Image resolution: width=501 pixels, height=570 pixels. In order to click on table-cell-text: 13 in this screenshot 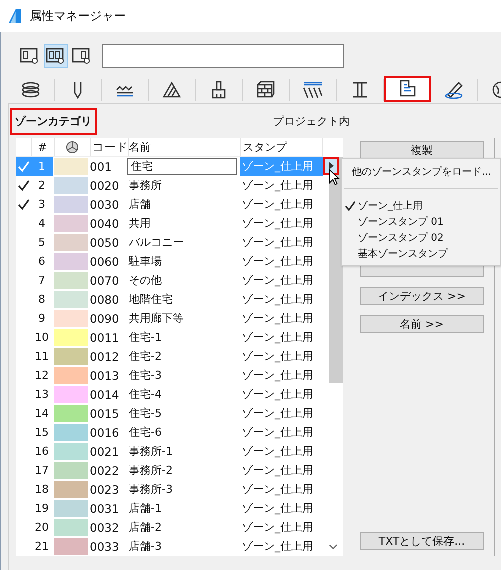, I will do `click(42, 395)`.